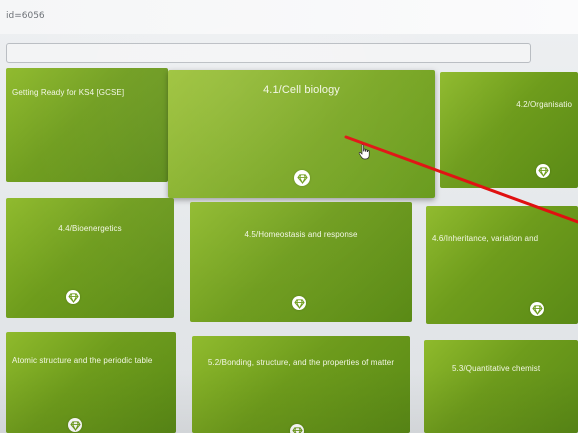 The image size is (578, 433). What do you see at coordinates (364, 152) in the screenshot?
I see `hand-cursor-icon` at bounding box center [364, 152].